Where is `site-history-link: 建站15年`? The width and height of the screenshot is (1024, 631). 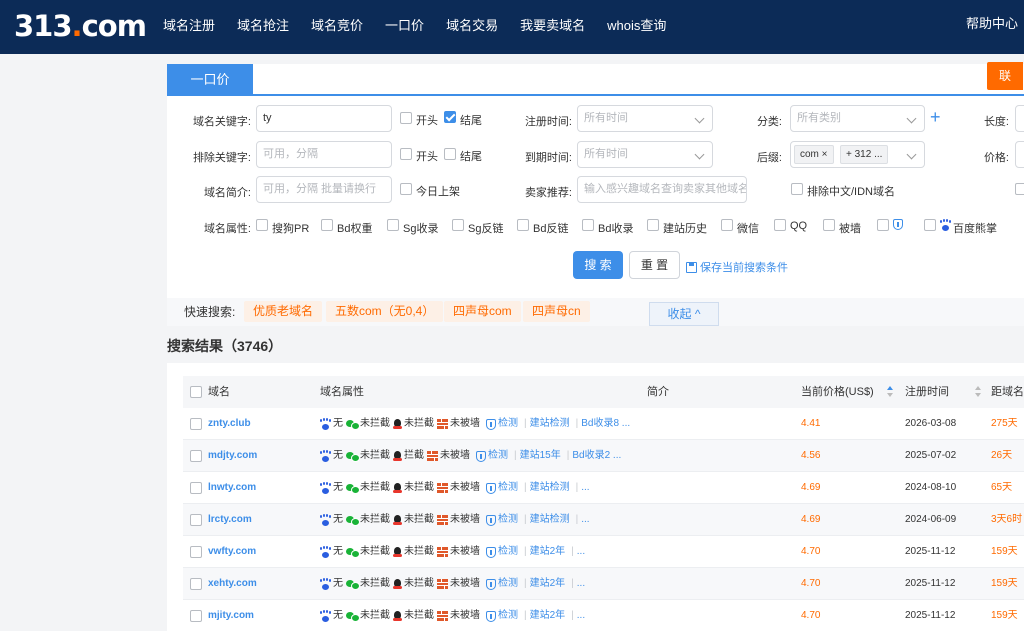
site-history-link: 建站15年 is located at coordinates (540, 456).